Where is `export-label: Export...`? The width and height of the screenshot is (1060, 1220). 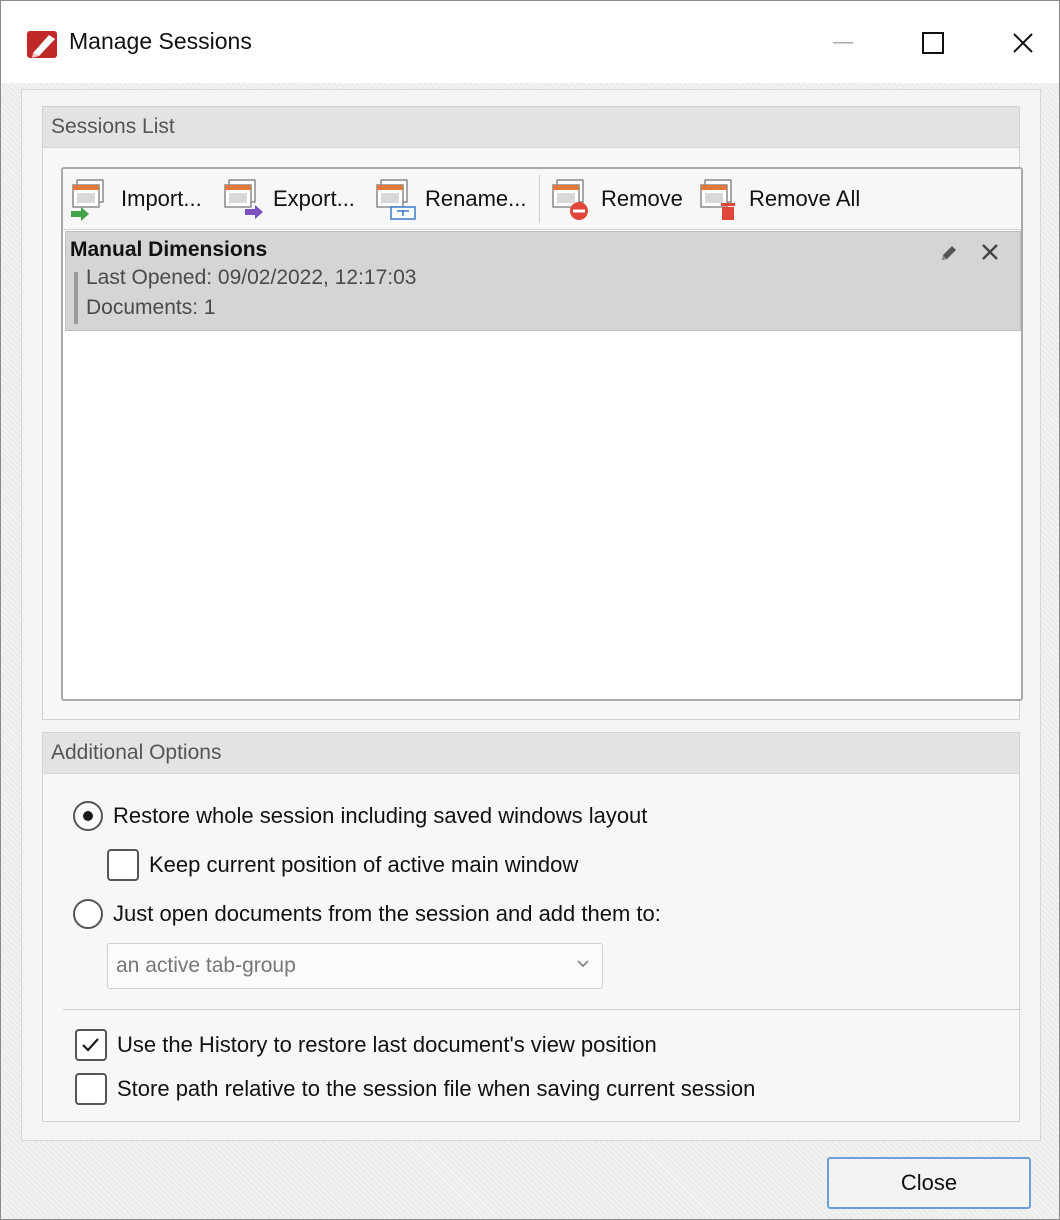
export-label: Export... is located at coordinates (314, 198).